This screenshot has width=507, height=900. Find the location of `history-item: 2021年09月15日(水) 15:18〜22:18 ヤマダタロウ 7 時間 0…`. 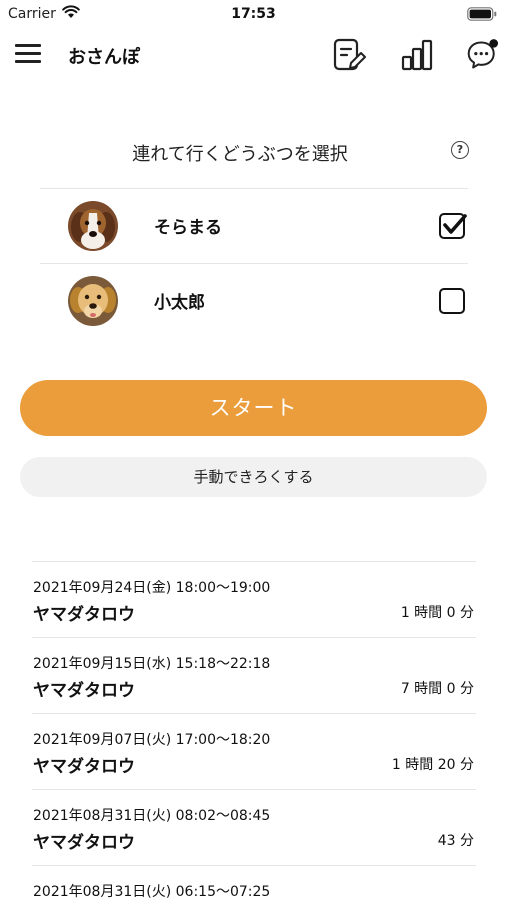

history-item: 2021年09月15日(水) 15:18〜22:18 ヤマダタロウ 7 時間 0… is located at coordinates (254, 675).